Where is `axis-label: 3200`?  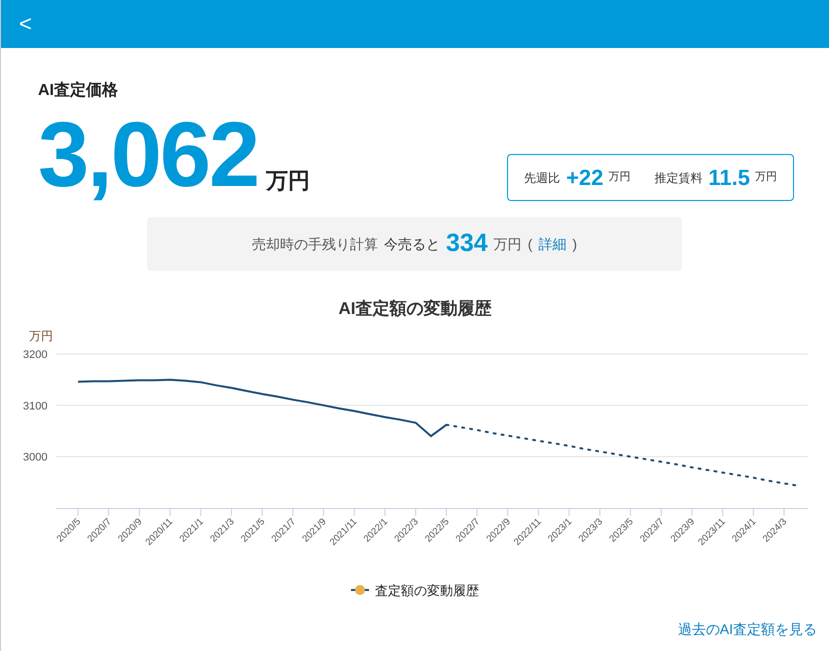
axis-label: 3200 is located at coordinates (35, 354).